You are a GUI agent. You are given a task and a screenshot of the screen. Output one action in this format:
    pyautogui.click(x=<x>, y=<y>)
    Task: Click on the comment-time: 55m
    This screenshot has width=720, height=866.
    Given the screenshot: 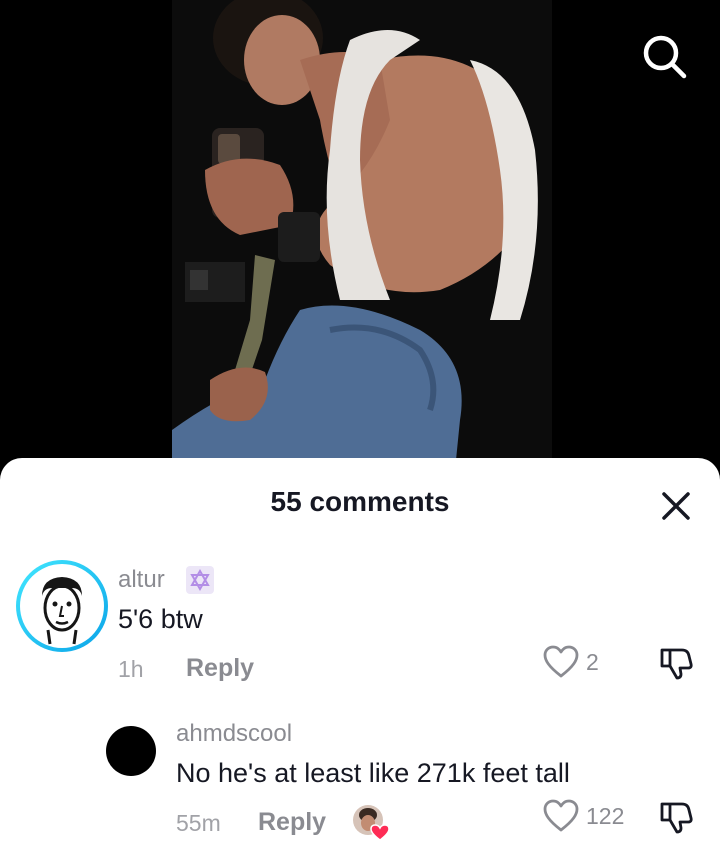 What is the action you would take?
    pyautogui.click(x=198, y=823)
    